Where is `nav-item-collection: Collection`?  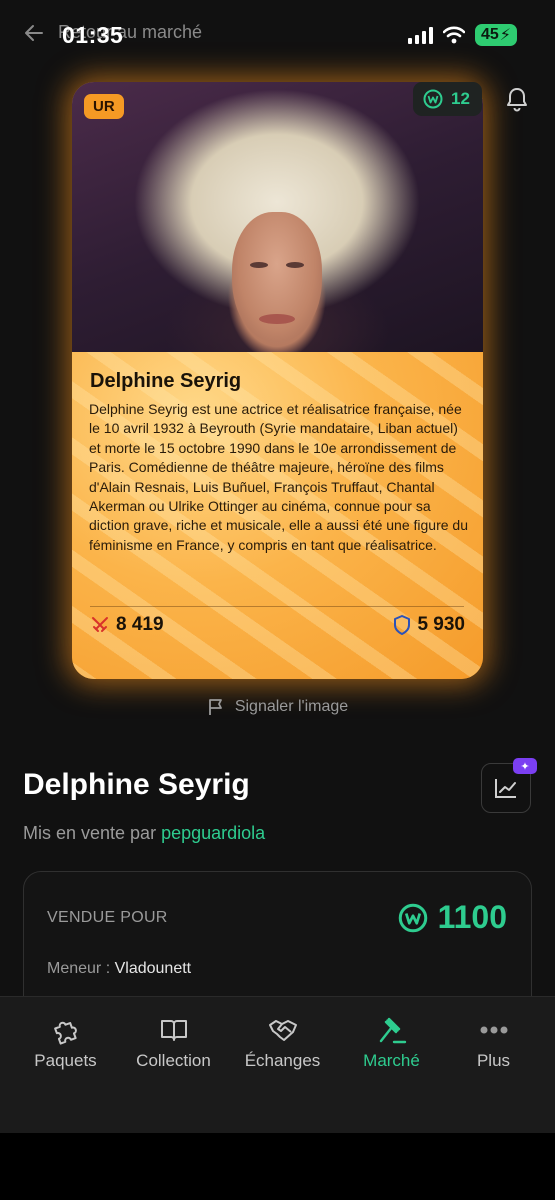 nav-item-collection: Collection is located at coordinates (173, 1043).